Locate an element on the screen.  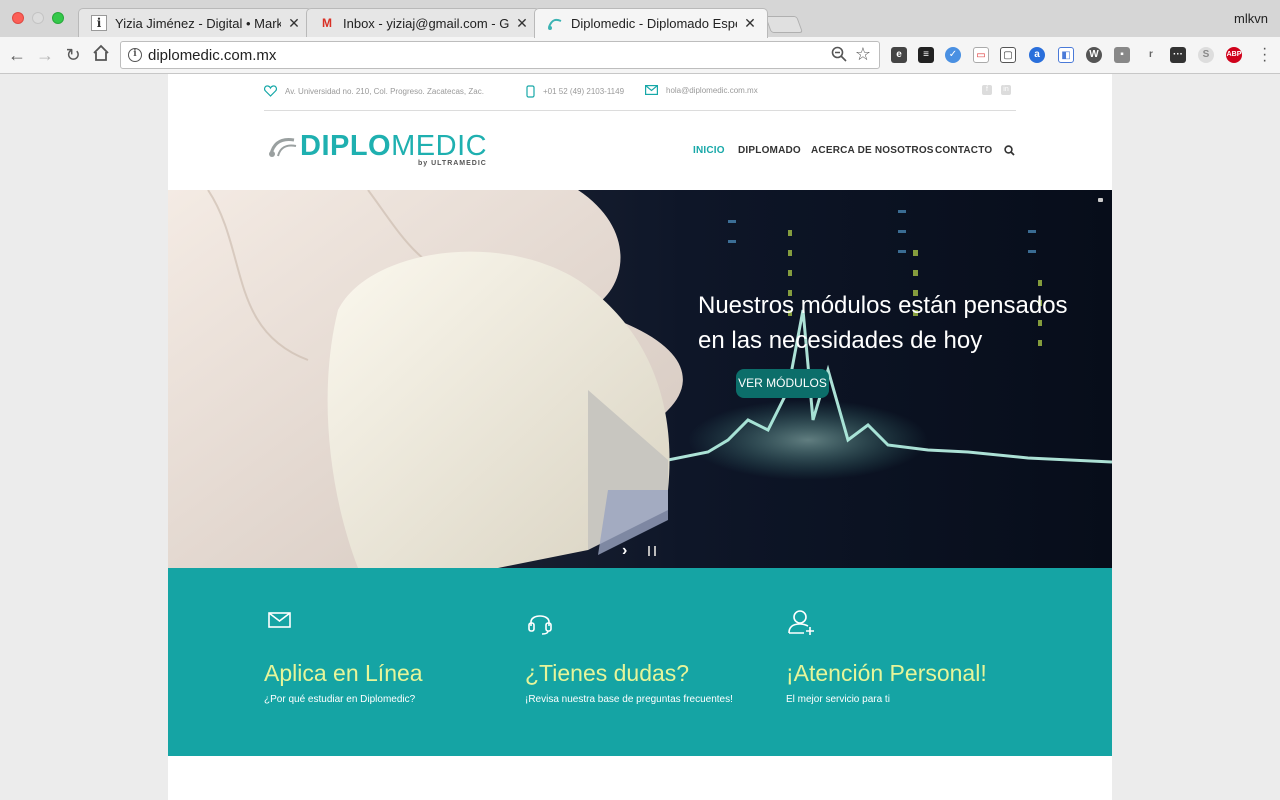
site-info-icon: i is located at coordinates (135, 55).